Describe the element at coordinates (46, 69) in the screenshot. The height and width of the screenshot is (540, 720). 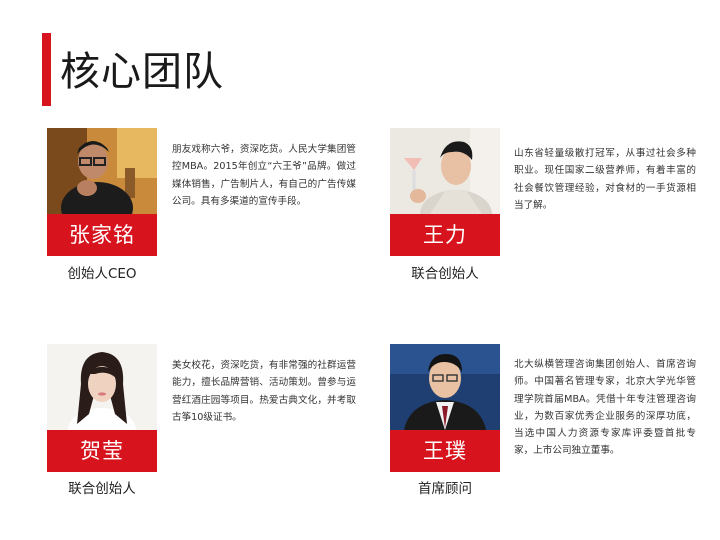
I see `title-accent-bar` at that location.